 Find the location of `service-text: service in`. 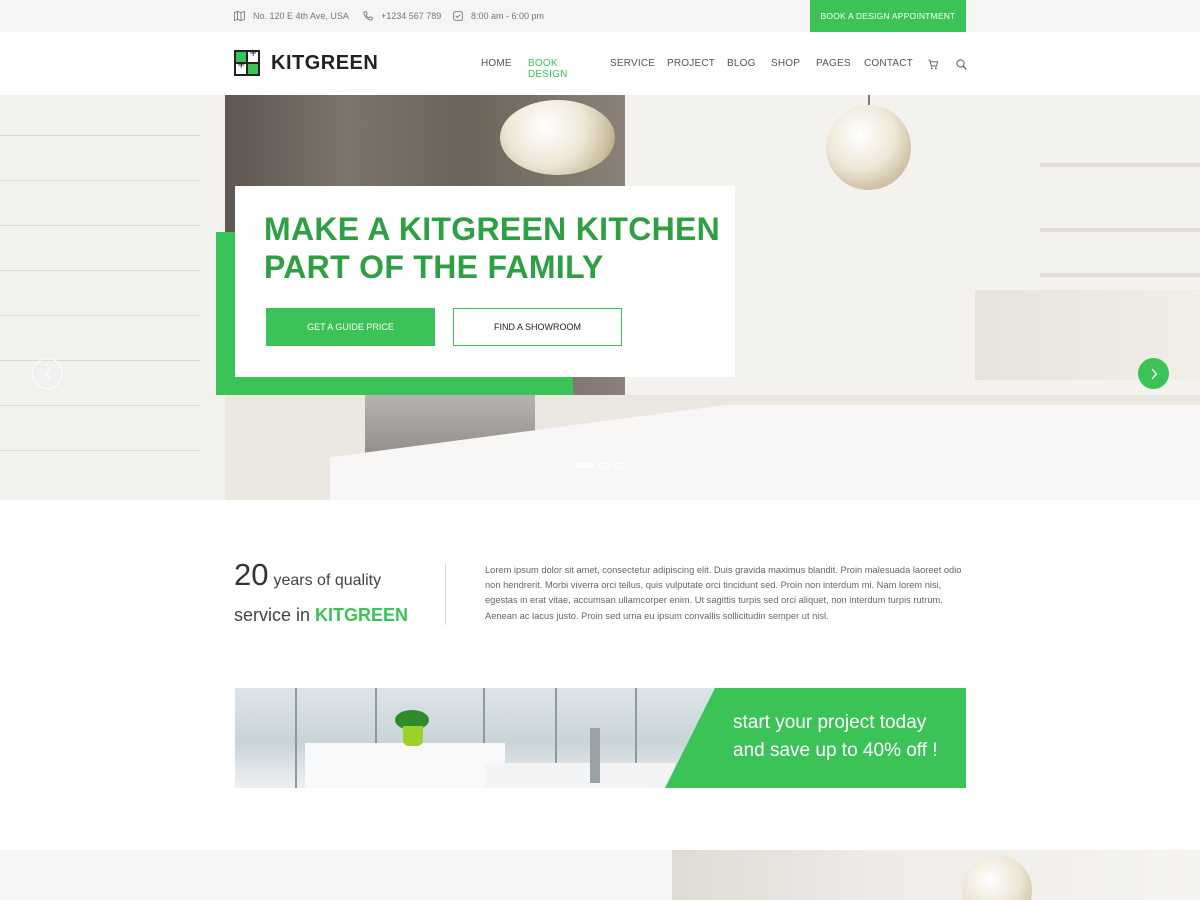

service-text: service in is located at coordinates (272, 615).